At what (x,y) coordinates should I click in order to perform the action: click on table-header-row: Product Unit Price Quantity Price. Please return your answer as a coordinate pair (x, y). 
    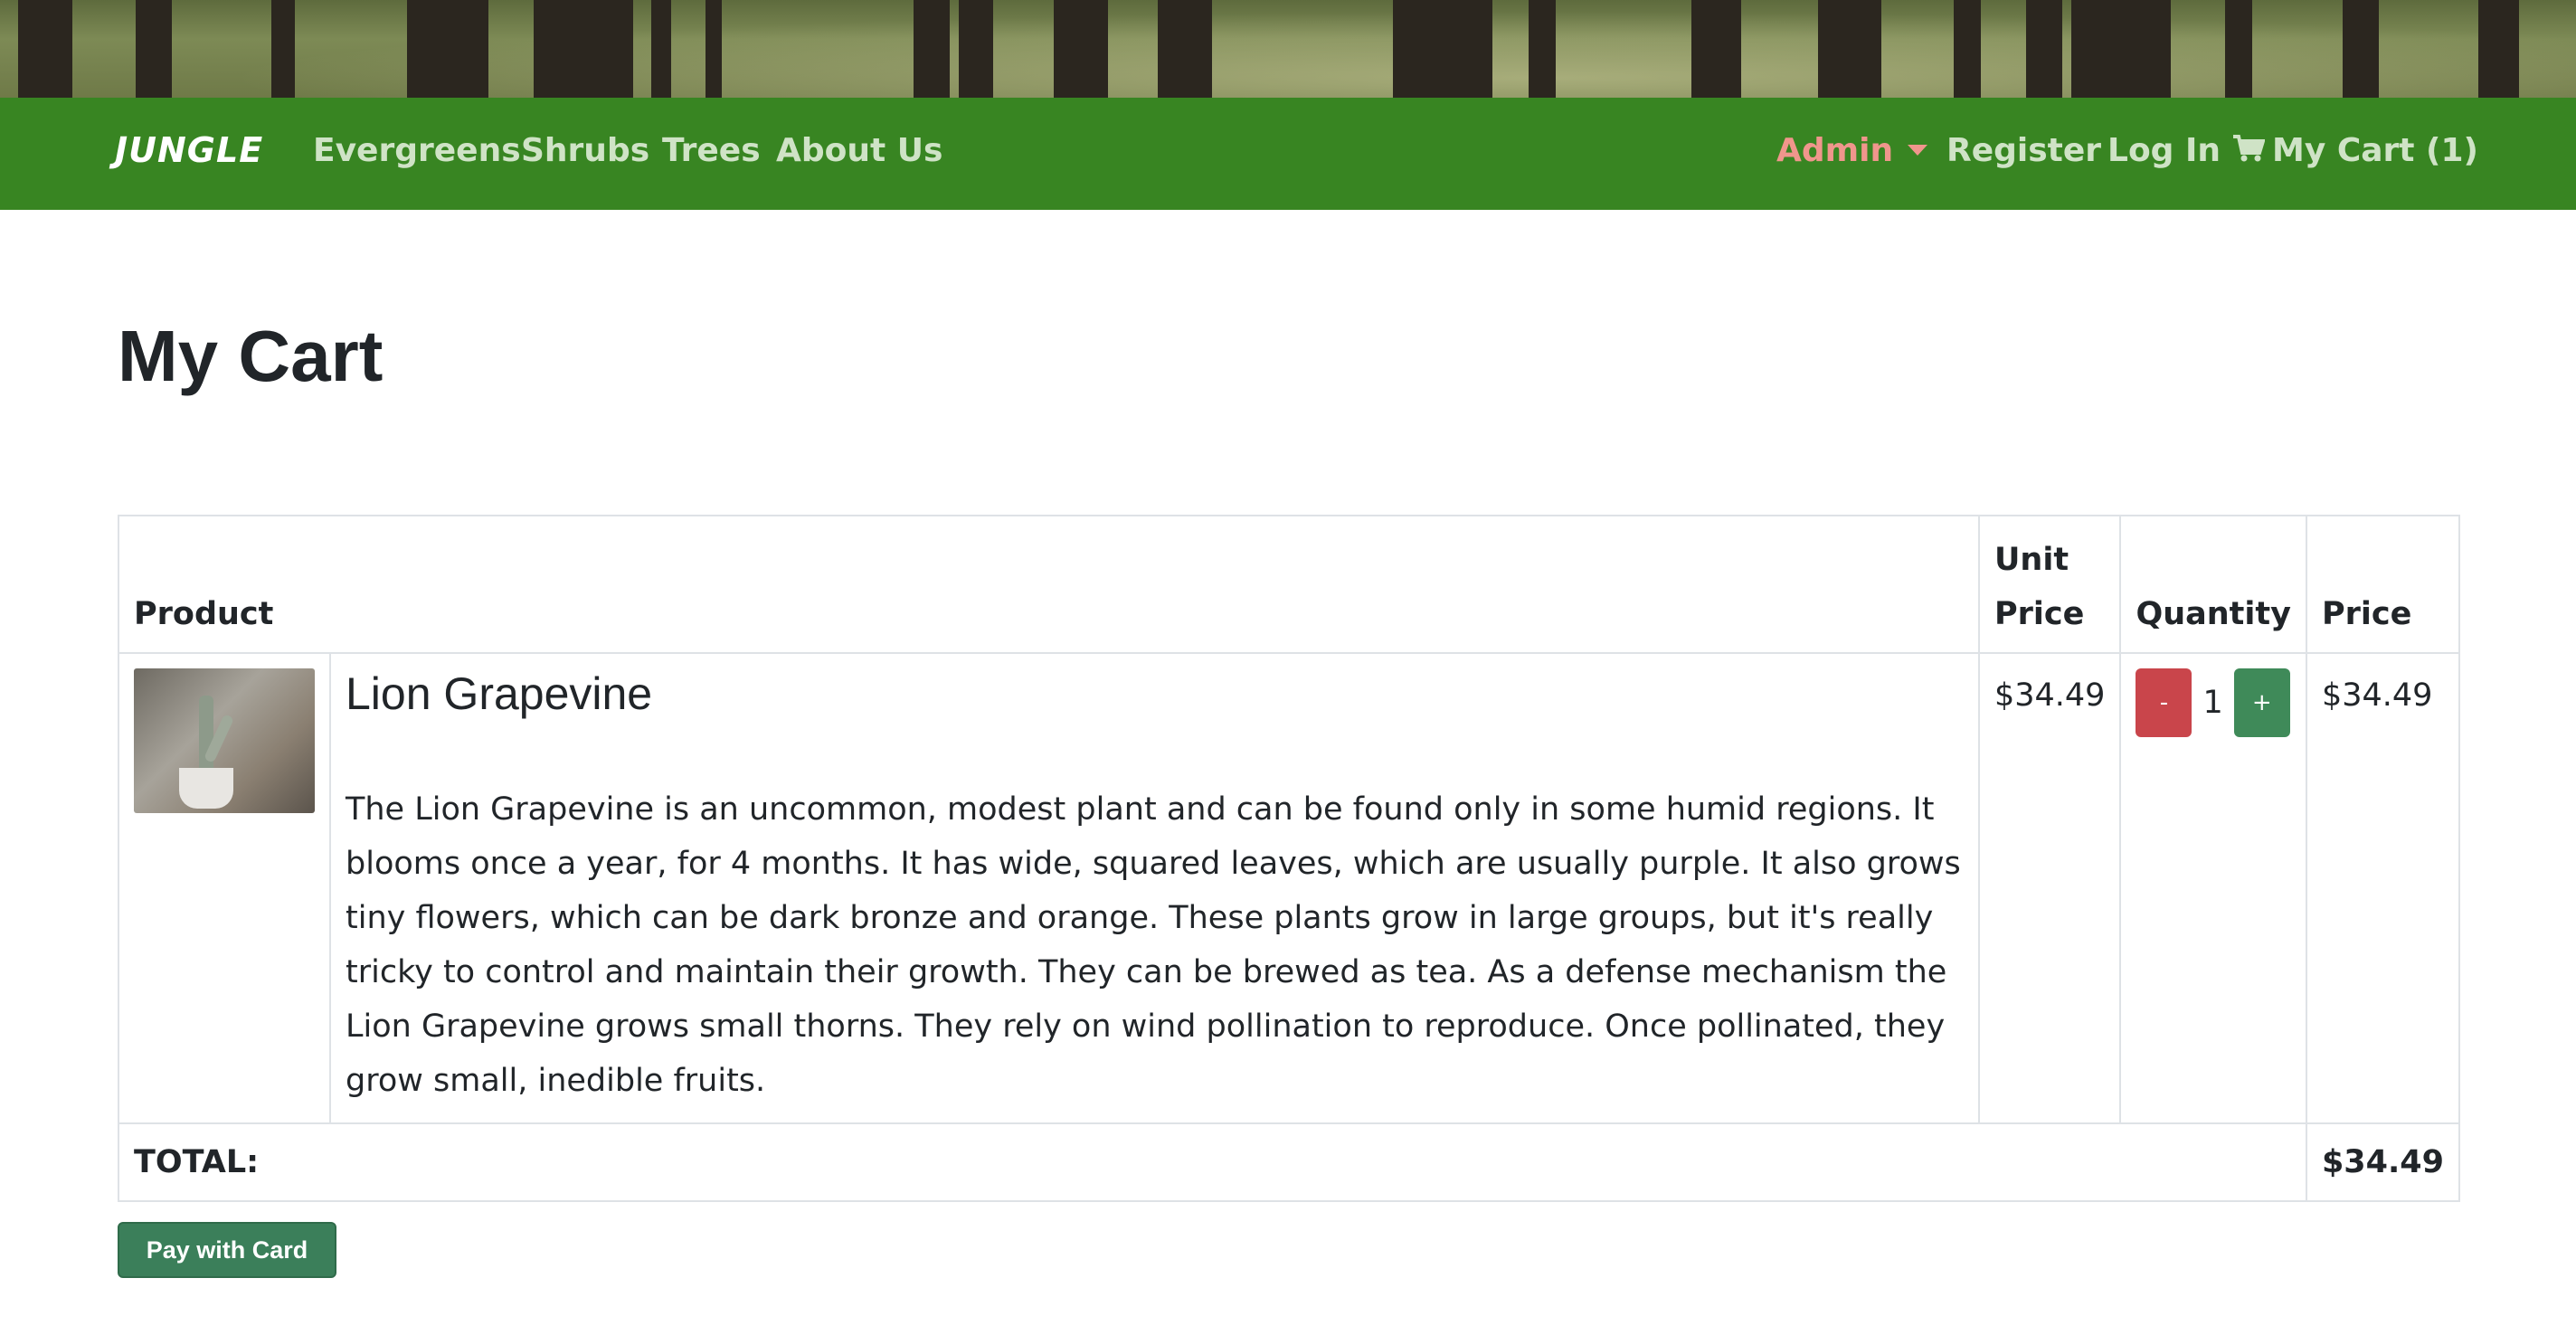
    Looking at the image, I should click on (1290, 584).